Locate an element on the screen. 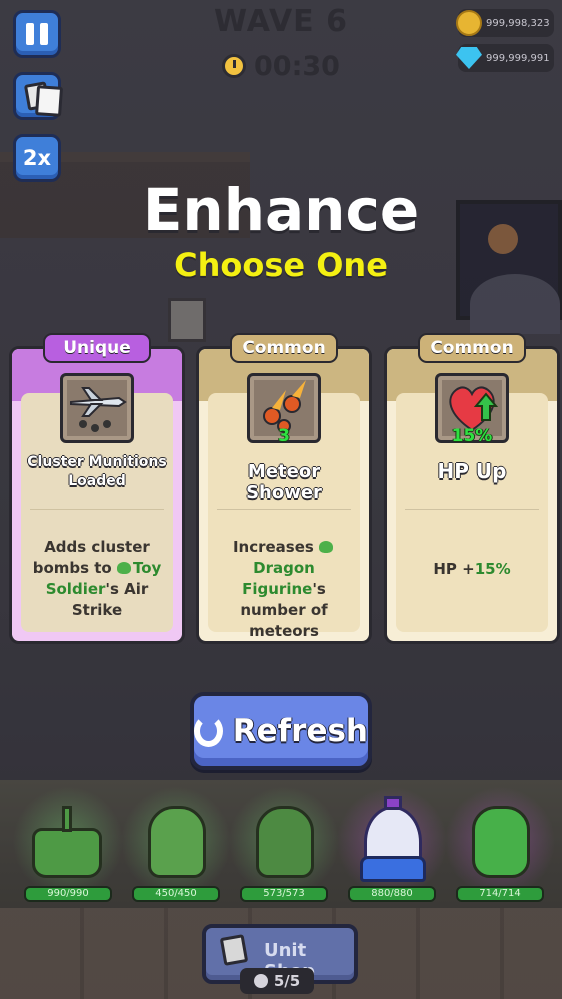 The width and height of the screenshot is (562, 999). stat-value-highlight: 15% is located at coordinates (492, 569).